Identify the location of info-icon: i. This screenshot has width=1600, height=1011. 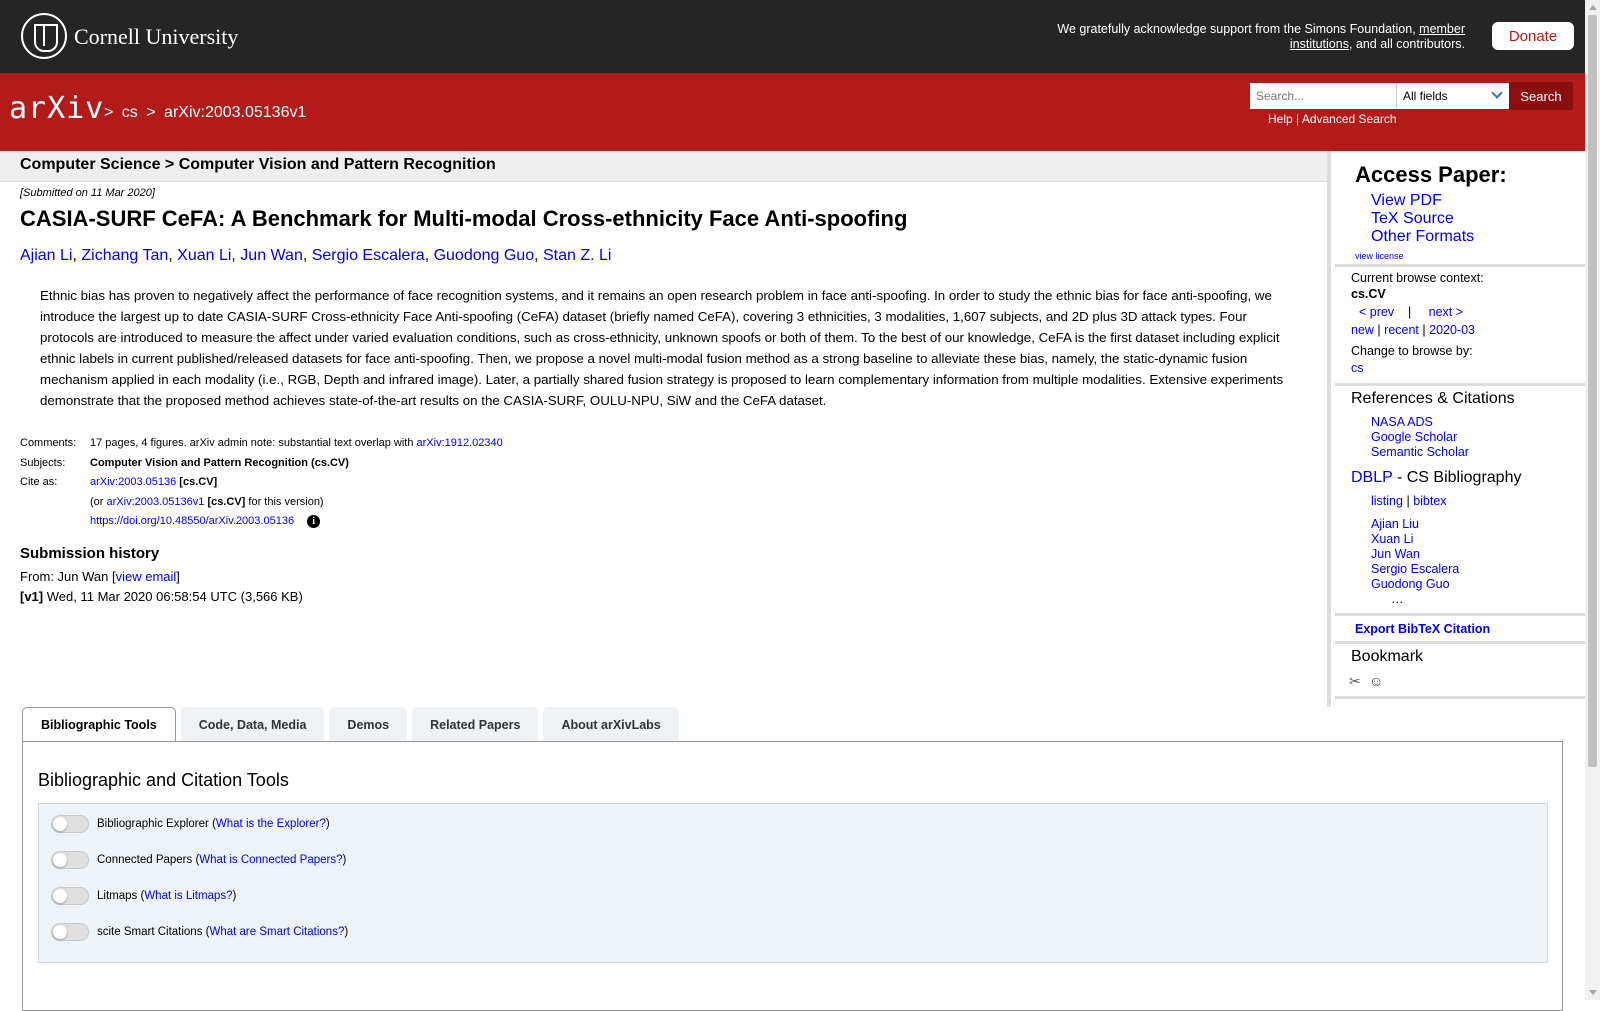
(314, 521).